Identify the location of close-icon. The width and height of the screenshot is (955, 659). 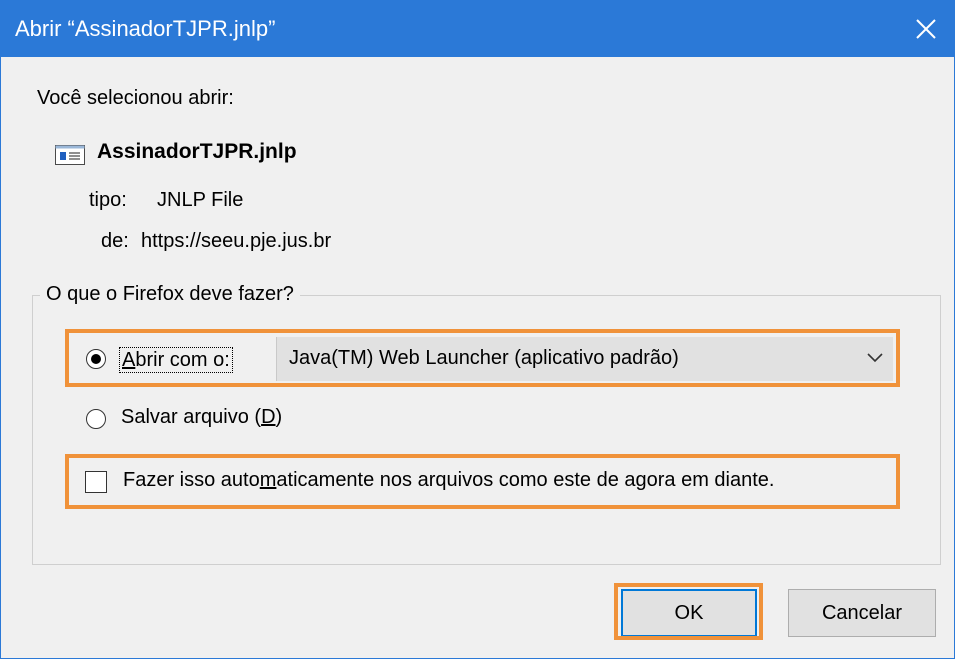
(926, 29).